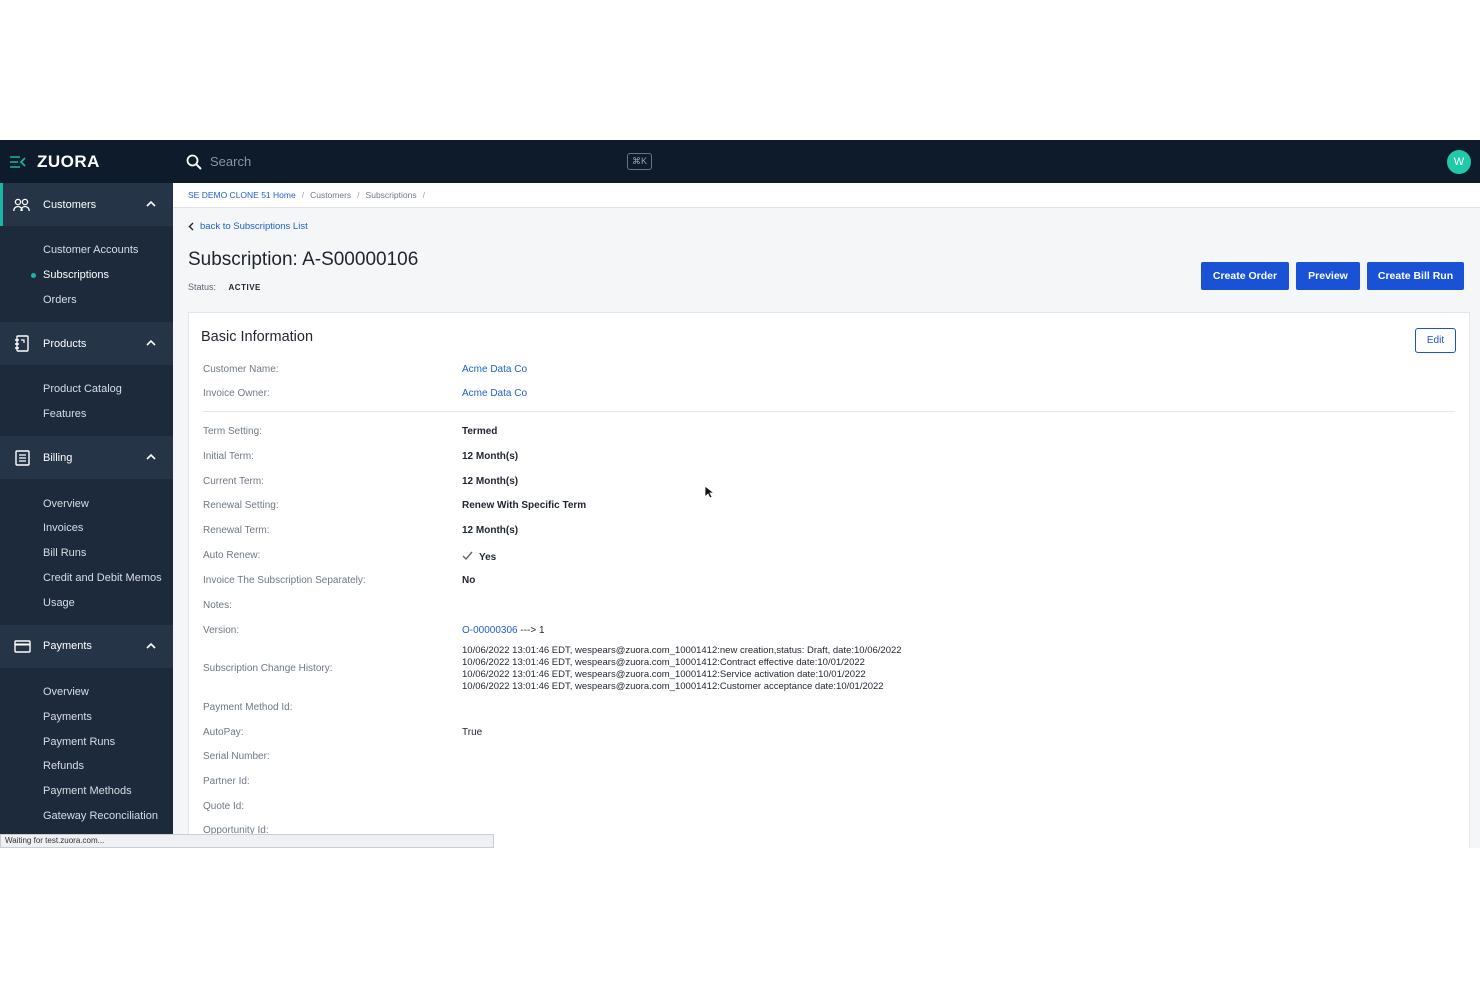 Image resolution: width=1480 pixels, height=987 pixels. What do you see at coordinates (68, 162) in the screenshot?
I see `zuora-logo: ZUORA` at bounding box center [68, 162].